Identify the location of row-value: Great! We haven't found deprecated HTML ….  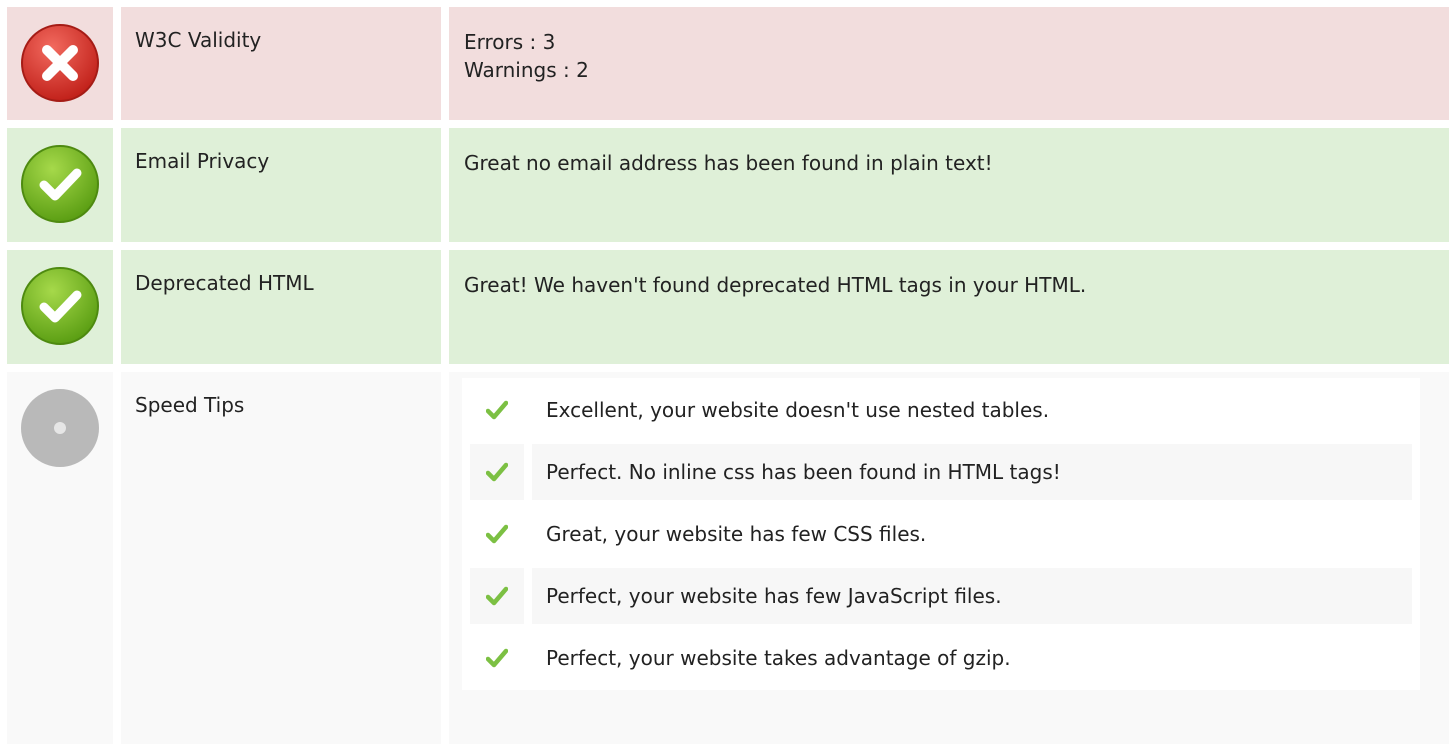
(949, 307).